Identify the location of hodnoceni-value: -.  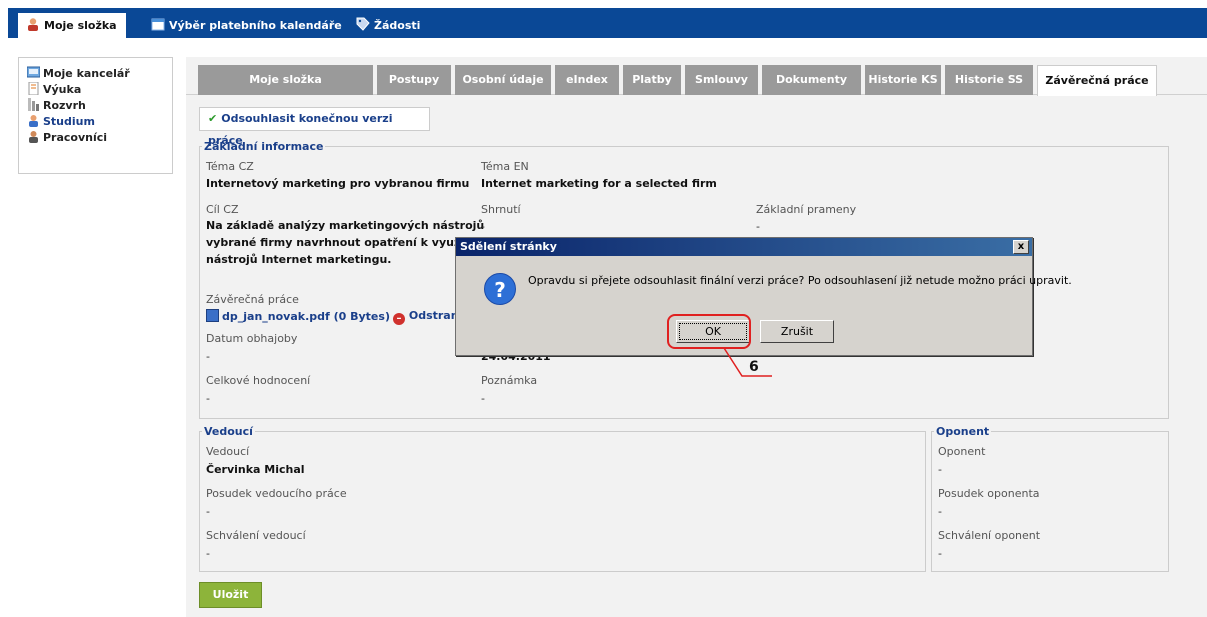
(208, 398).